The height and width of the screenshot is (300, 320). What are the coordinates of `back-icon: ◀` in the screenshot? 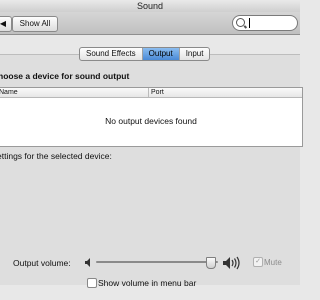 It's located at (3, 23).